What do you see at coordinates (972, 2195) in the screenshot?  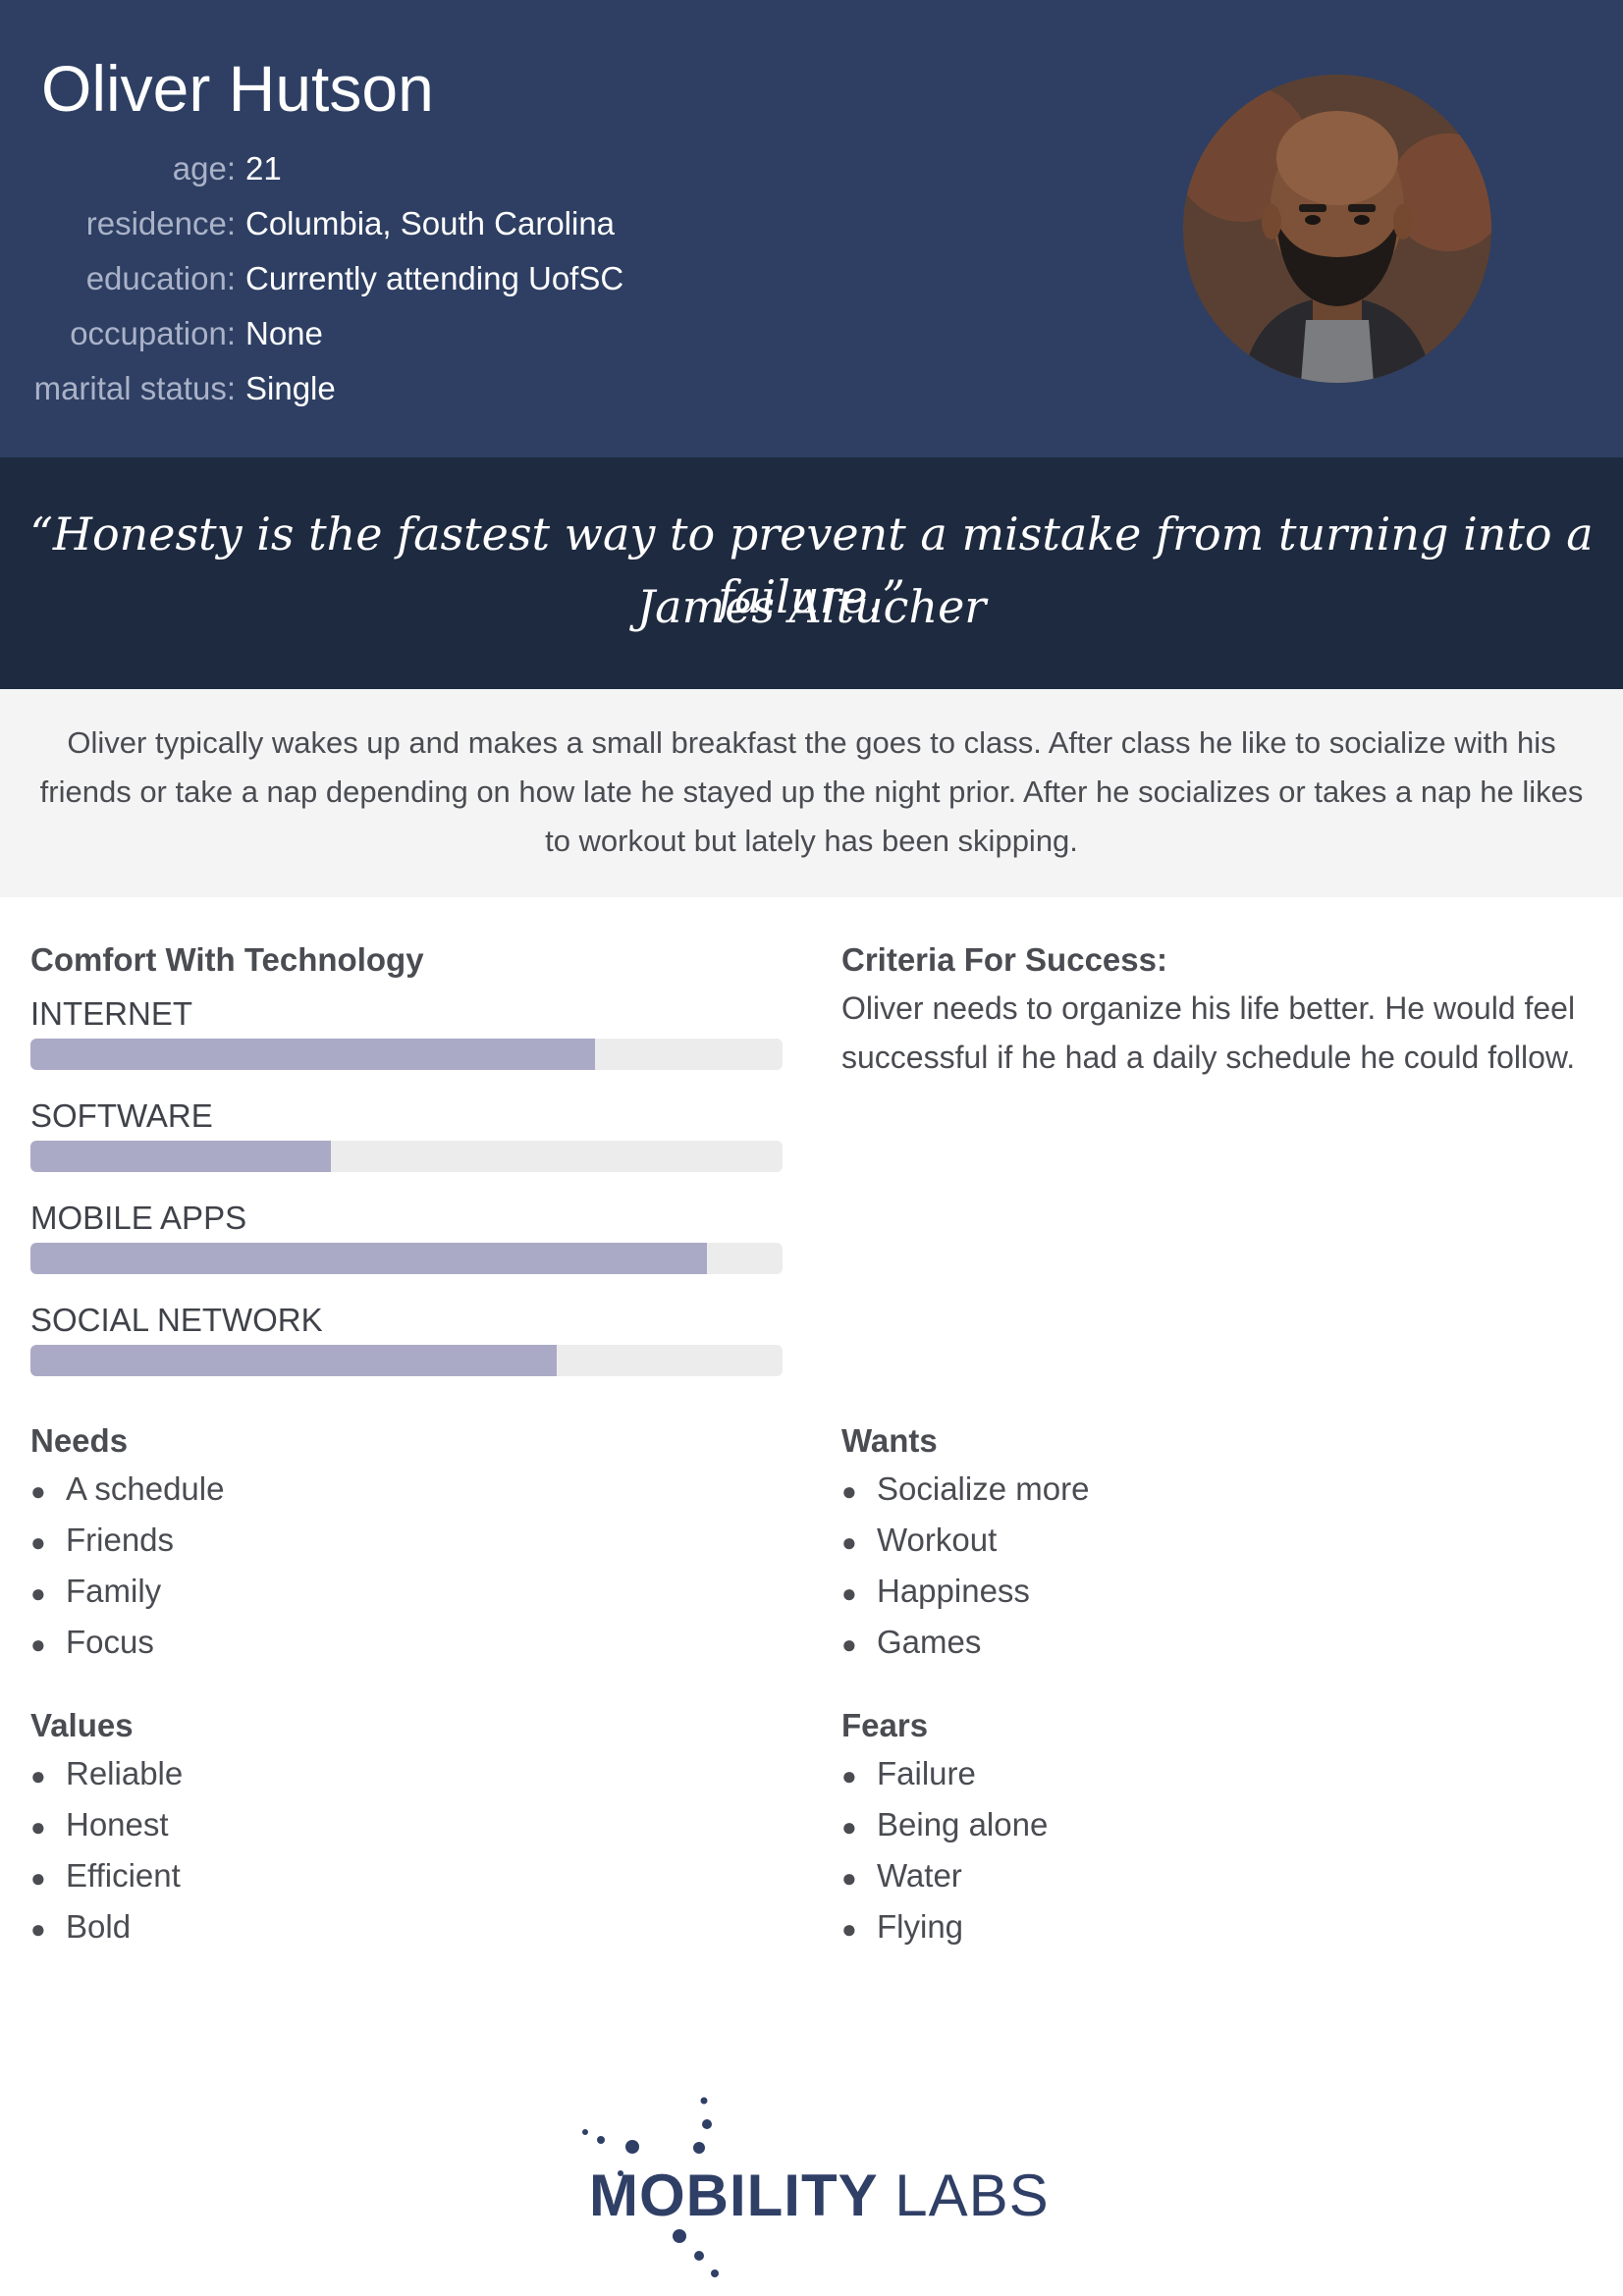 I see `logo-part2: LABS` at bounding box center [972, 2195].